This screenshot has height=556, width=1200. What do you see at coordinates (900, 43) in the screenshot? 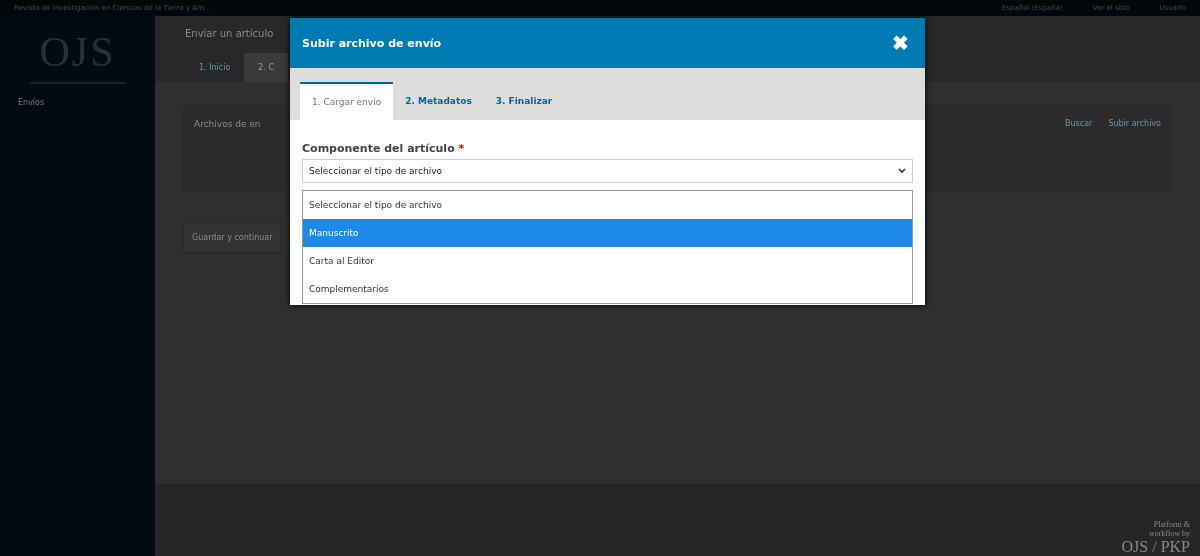
I see `close-button: ✖` at bounding box center [900, 43].